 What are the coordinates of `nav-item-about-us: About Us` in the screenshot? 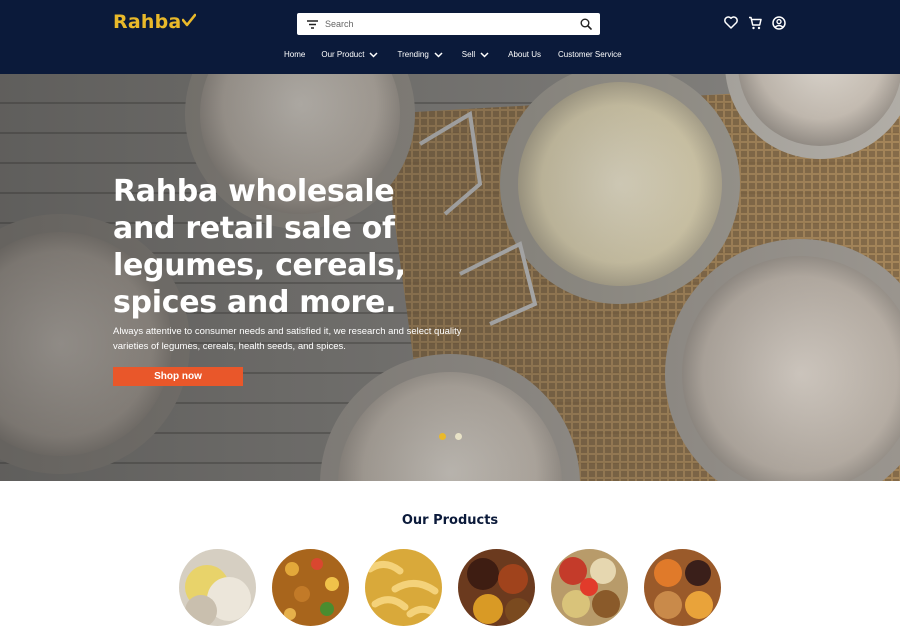 It's located at (524, 54).